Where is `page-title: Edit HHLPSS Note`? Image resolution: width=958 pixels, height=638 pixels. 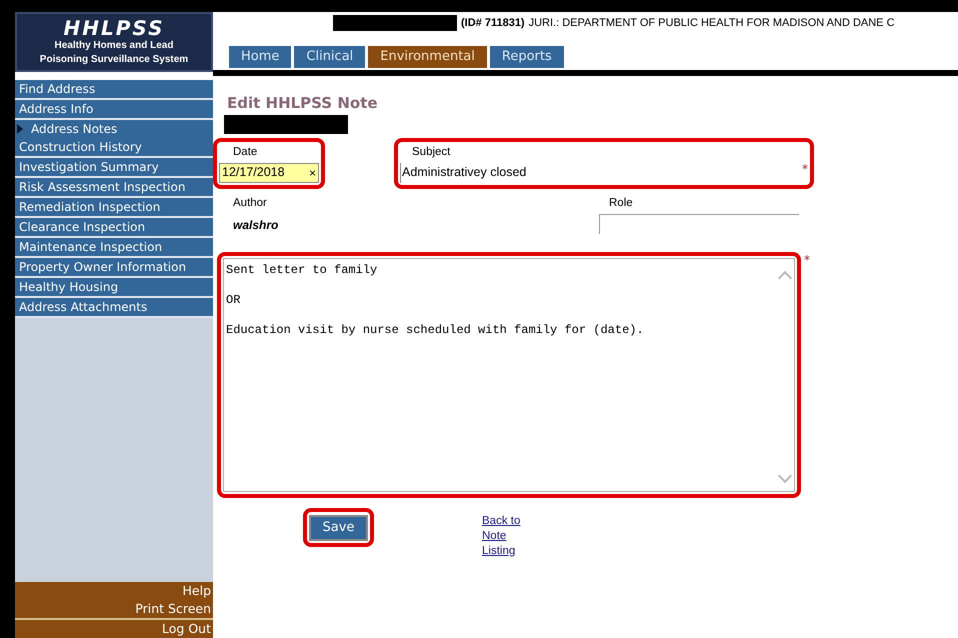 page-title: Edit HHLPSS Note is located at coordinates (303, 103).